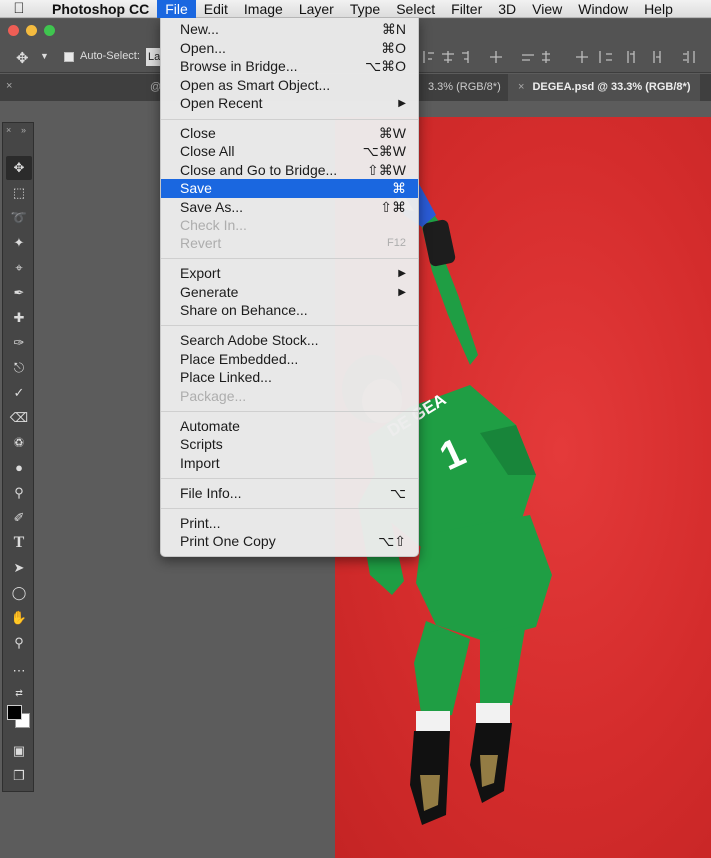 This screenshot has height=858, width=711. What do you see at coordinates (289, 66) in the screenshot?
I see `menu-item-browse-in-bridge: Browse in Bridge... ⌥⌘O` at bounding box center [289, 66].